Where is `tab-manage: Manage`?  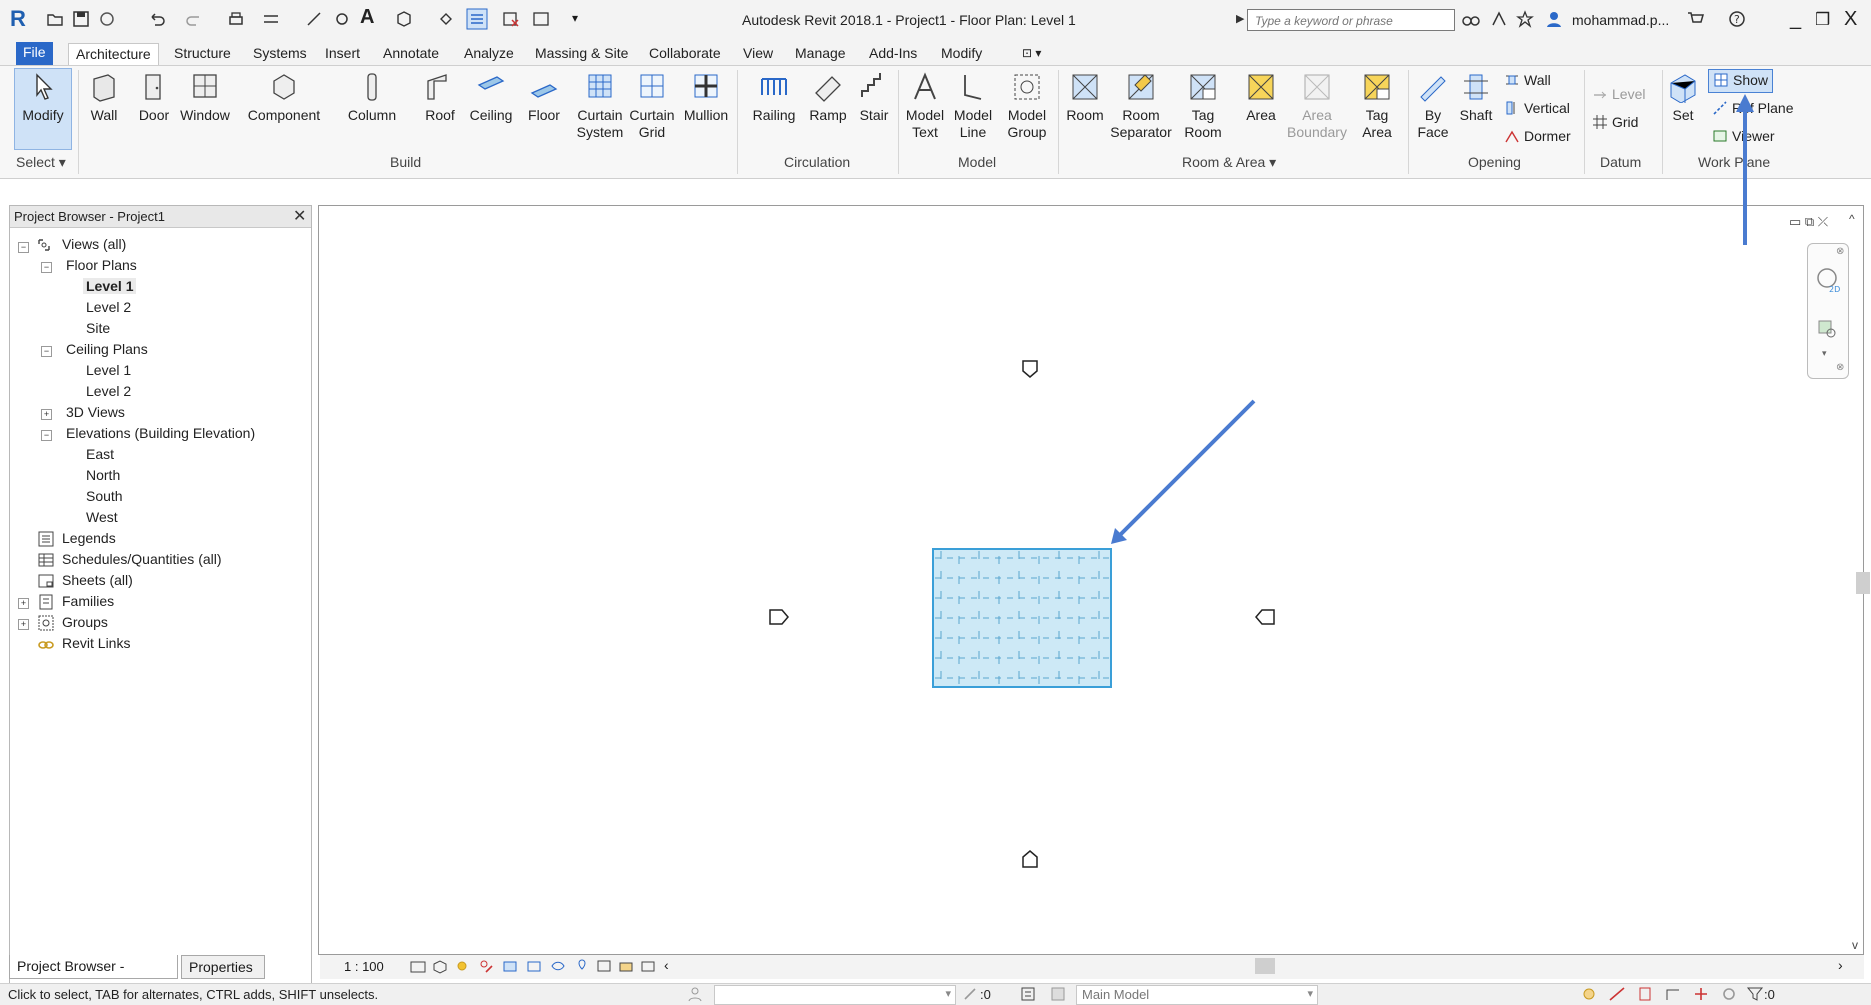
tab-manage: Manage is located at coordinates (820, 54).